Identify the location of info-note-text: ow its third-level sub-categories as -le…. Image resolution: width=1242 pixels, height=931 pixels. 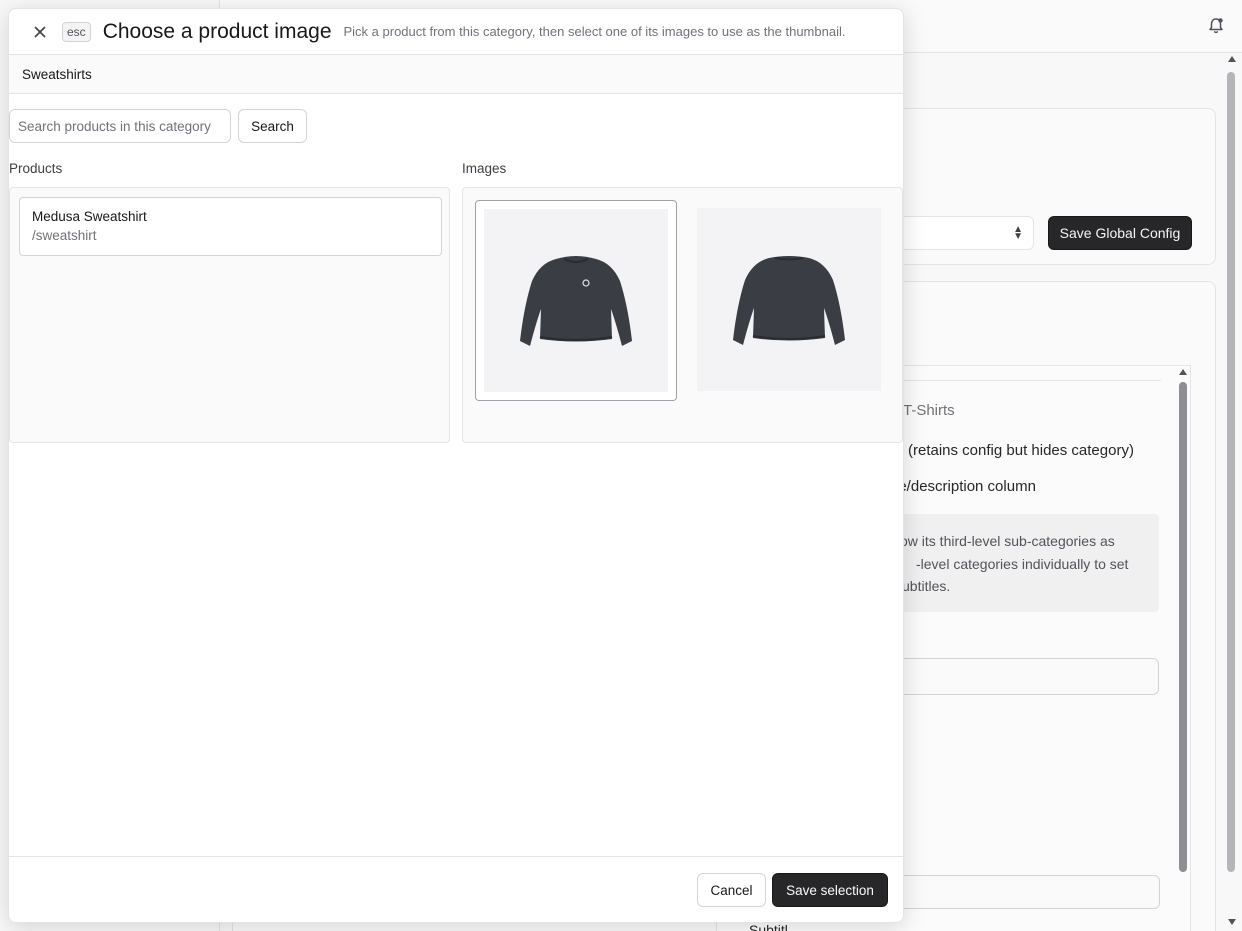
(1008, 564).